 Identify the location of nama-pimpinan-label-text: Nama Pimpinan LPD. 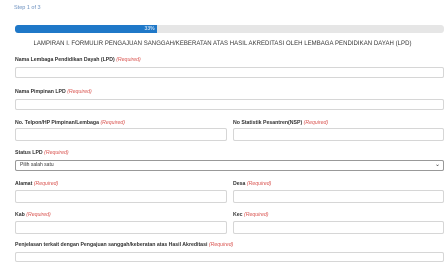
(40, 92).